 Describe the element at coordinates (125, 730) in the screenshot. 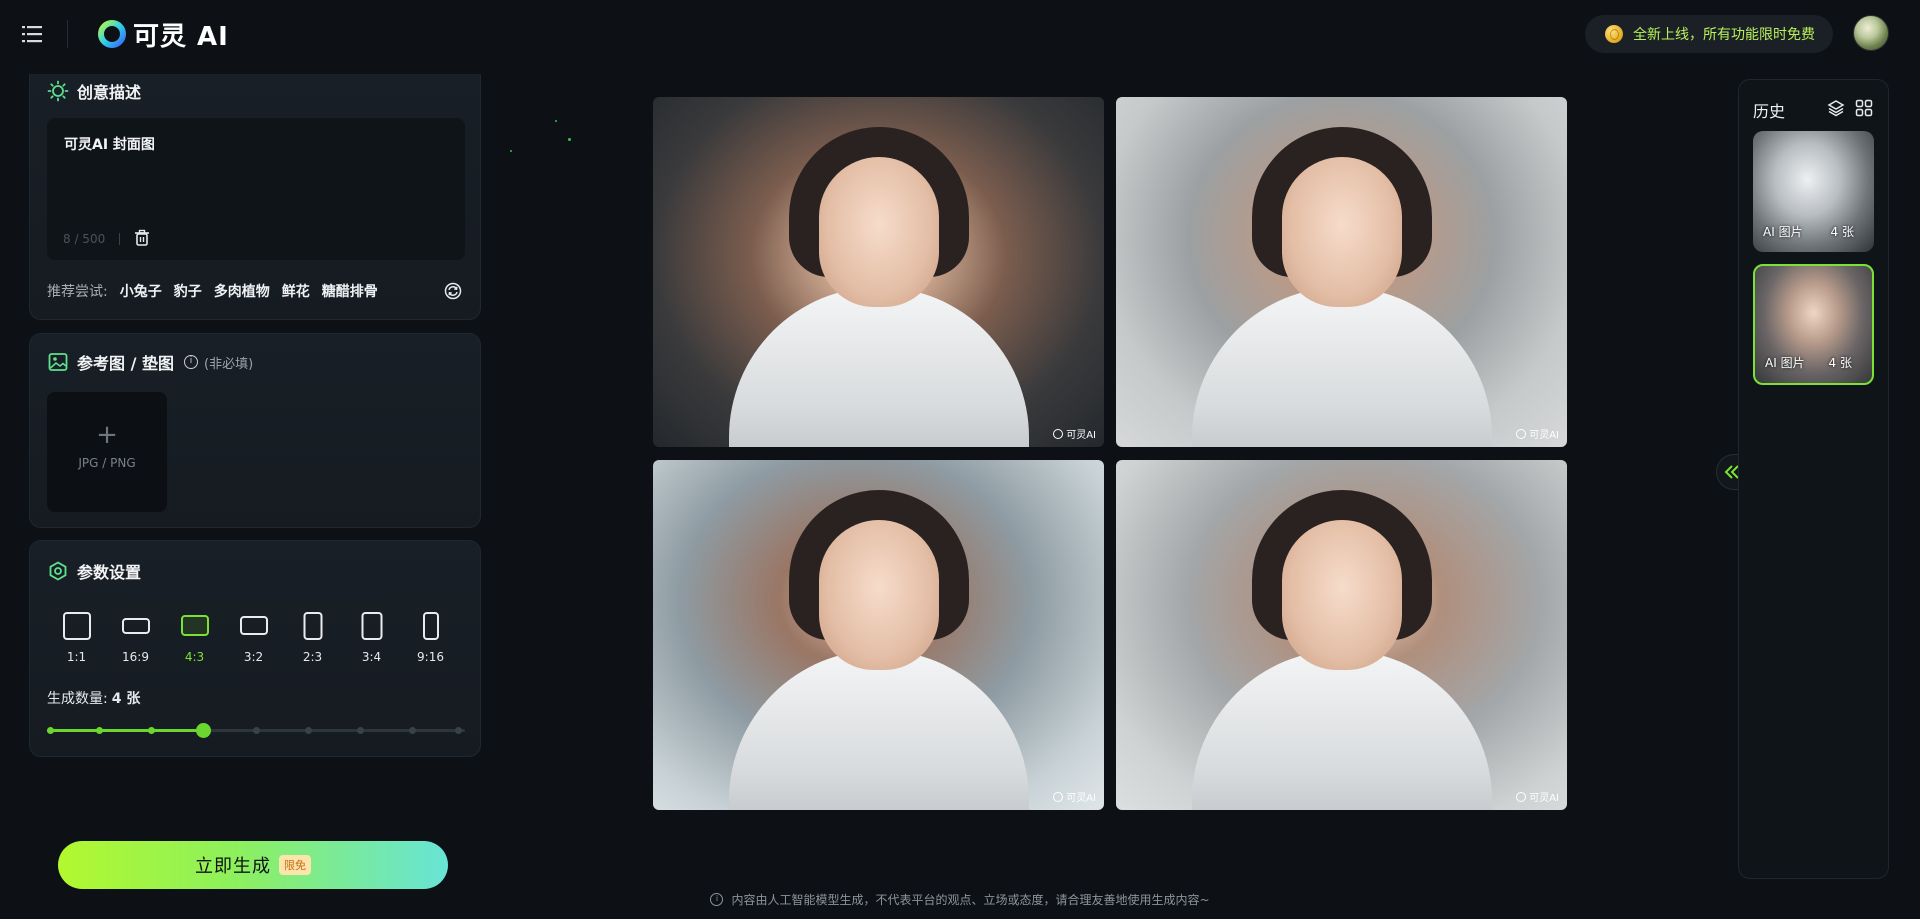

I see `slider-fill` at that location.